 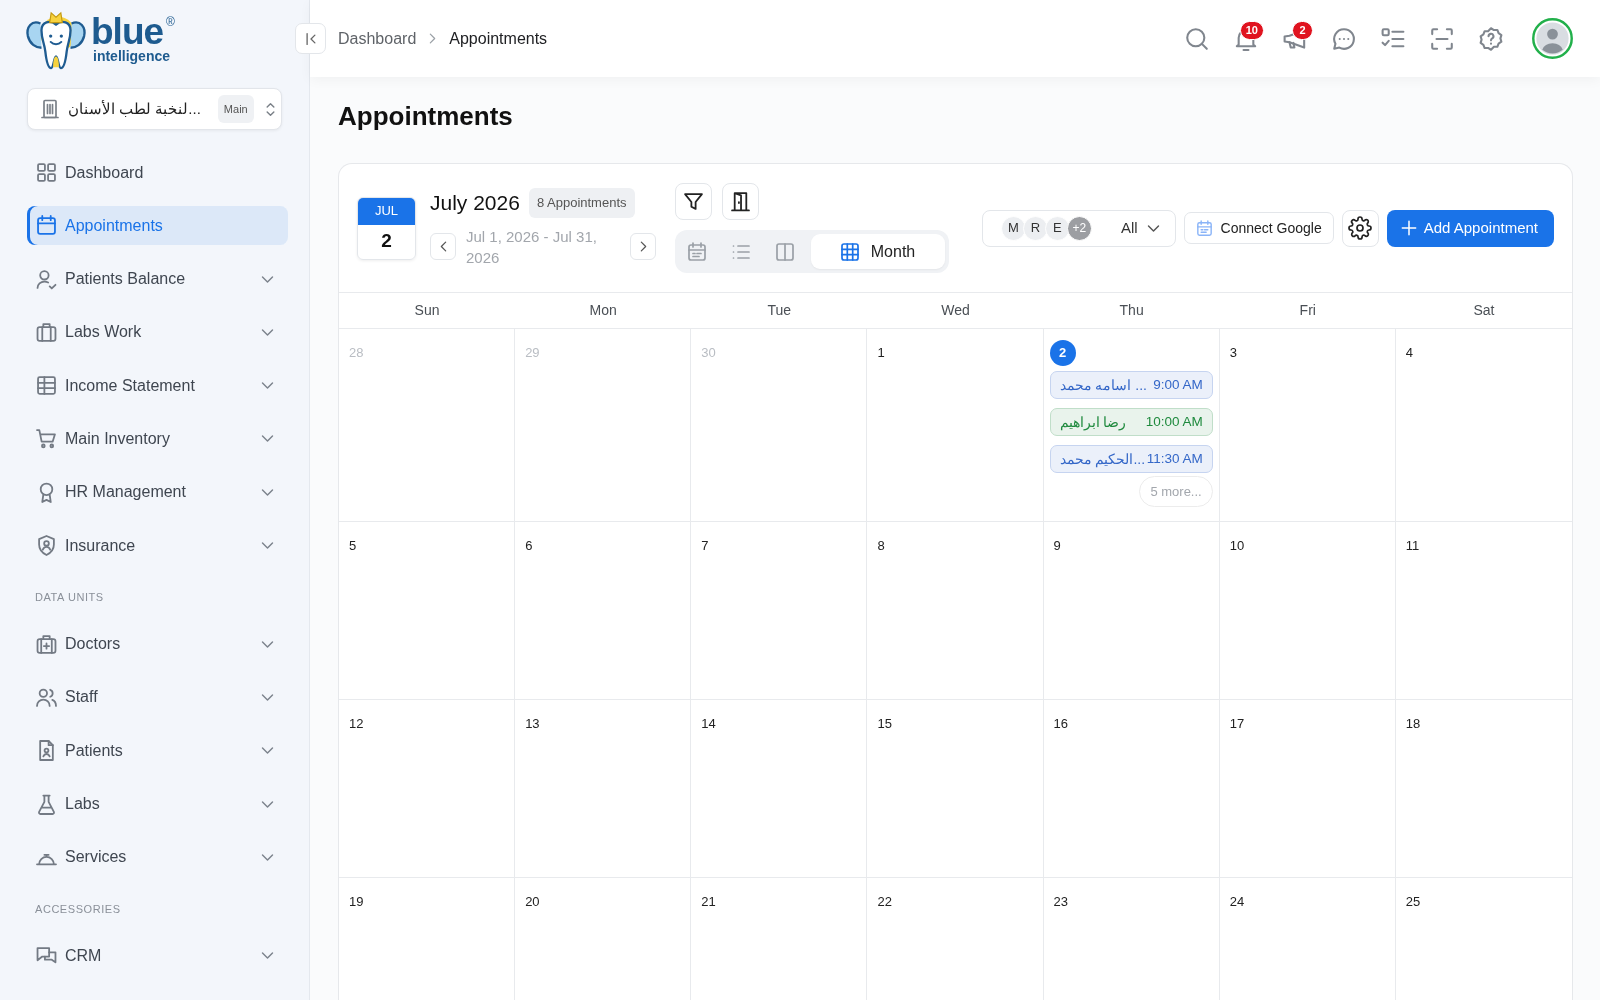 I want to click on collapse-icon, so click(x=310, y=38).